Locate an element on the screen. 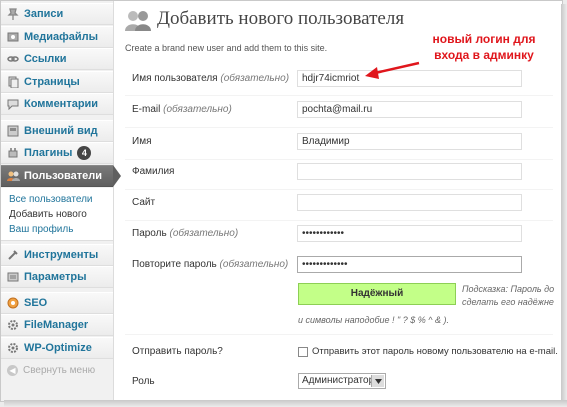 This screenshot has height=407, width=567. frame-shadow-right is located at coordinates (564, 204).